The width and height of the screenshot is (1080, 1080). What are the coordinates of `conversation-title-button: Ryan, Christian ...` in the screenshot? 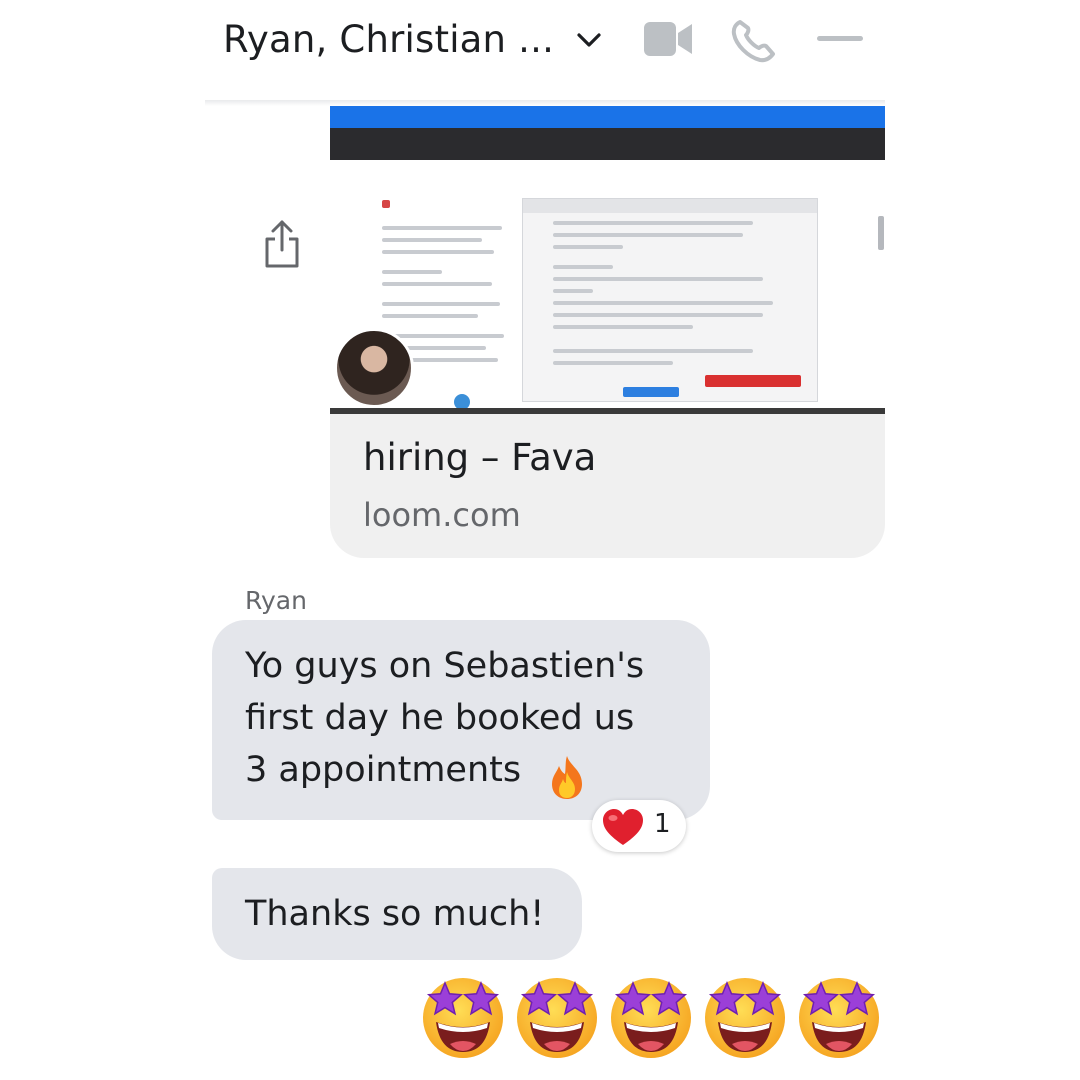 It's located at (412, 39).